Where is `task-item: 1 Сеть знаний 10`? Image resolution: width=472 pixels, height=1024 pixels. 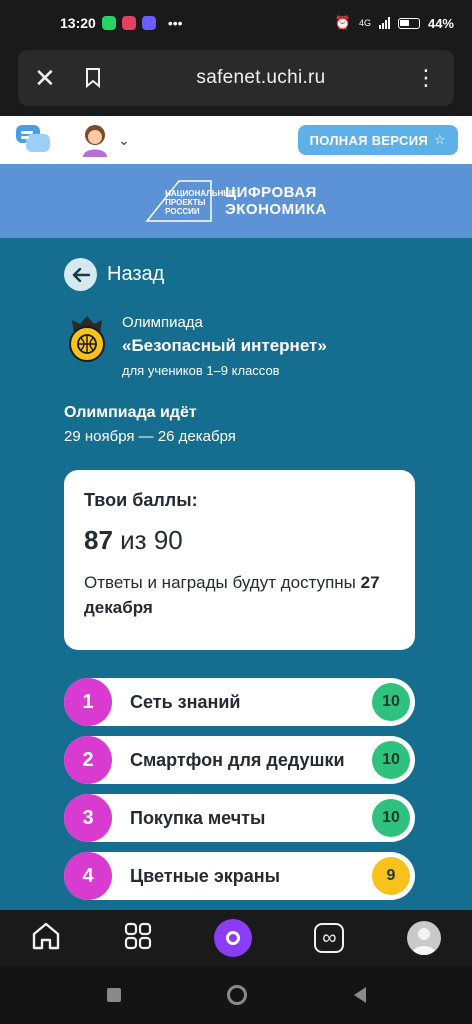 task-item: 1 Сеть знаний 10 is located at coordinates (239, 702).